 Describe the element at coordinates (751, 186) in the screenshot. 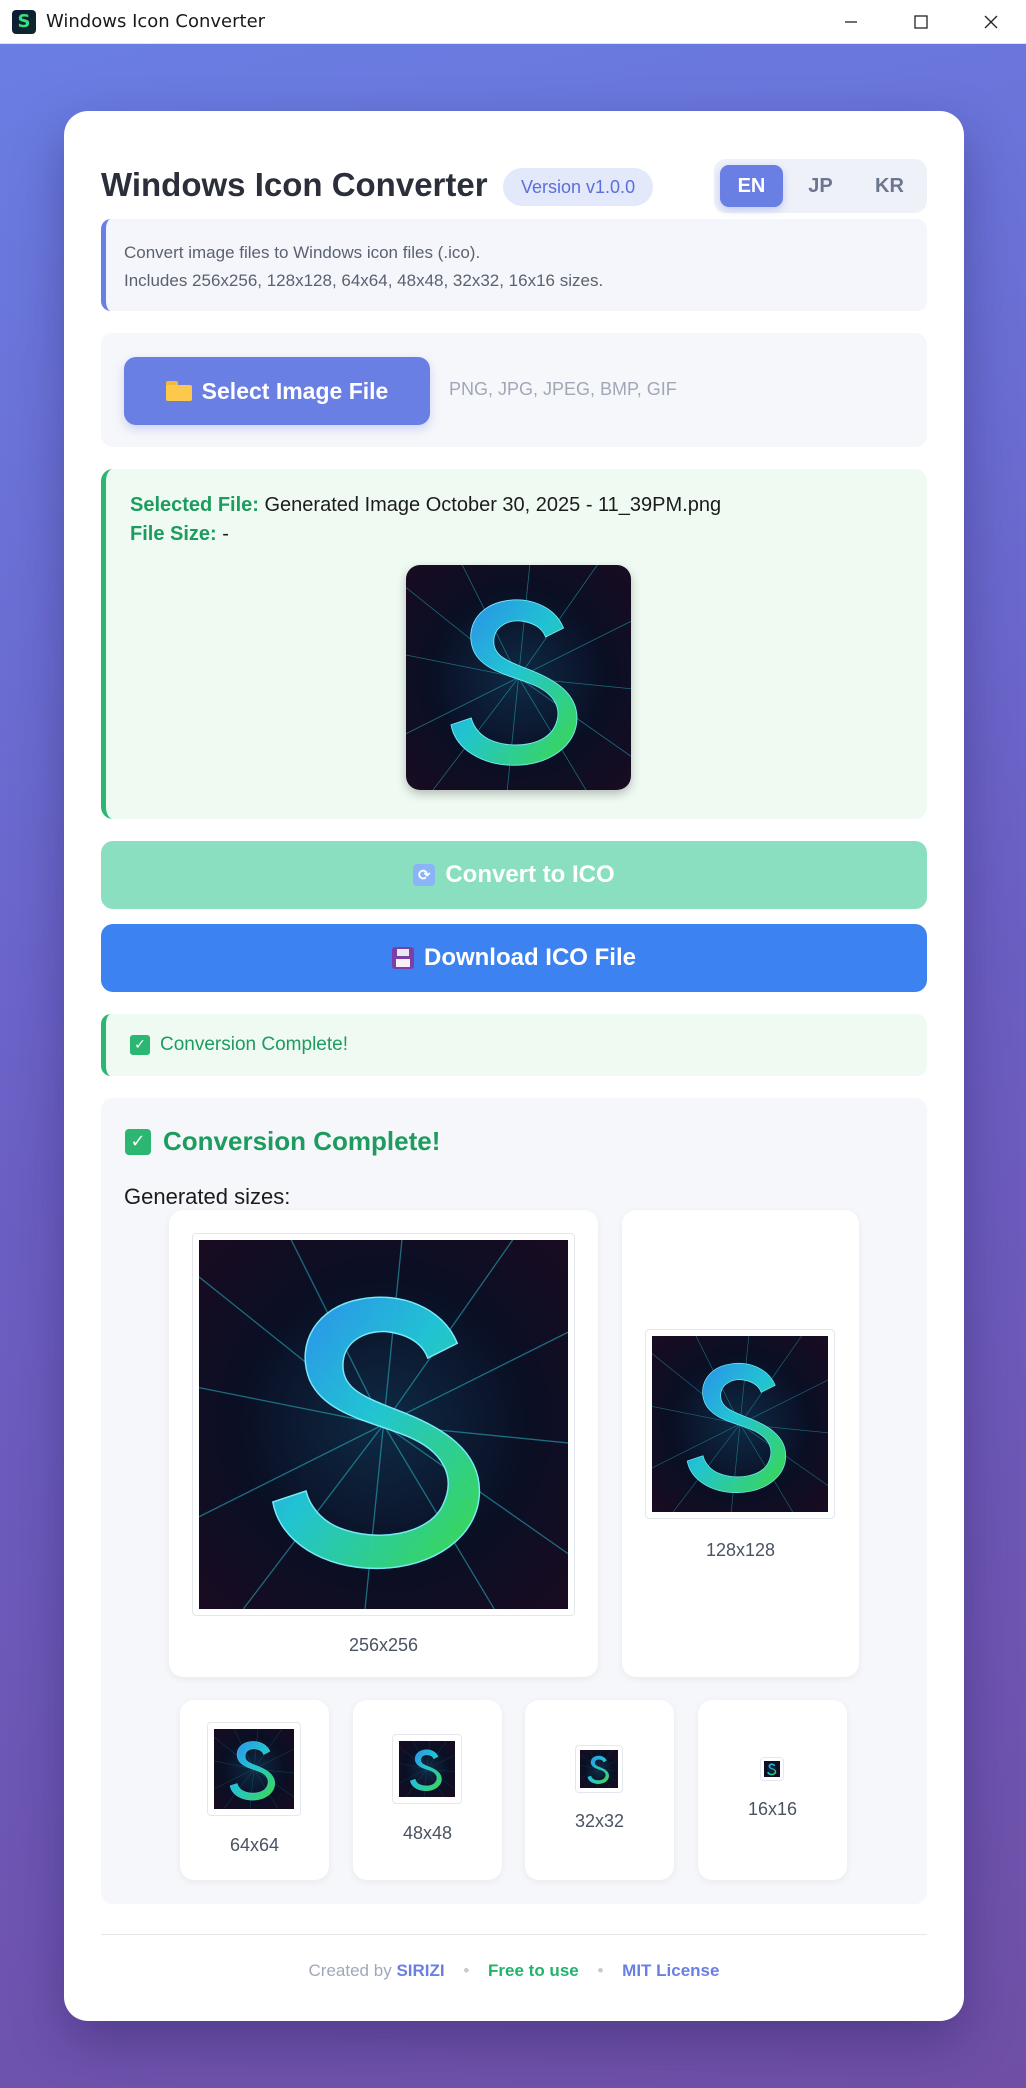

I see `lang-button-en: EN` at that location.